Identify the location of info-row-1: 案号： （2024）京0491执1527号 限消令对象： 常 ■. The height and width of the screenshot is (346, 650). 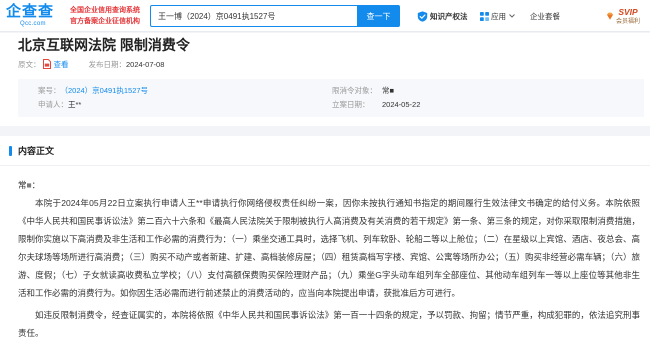
(341, 90).